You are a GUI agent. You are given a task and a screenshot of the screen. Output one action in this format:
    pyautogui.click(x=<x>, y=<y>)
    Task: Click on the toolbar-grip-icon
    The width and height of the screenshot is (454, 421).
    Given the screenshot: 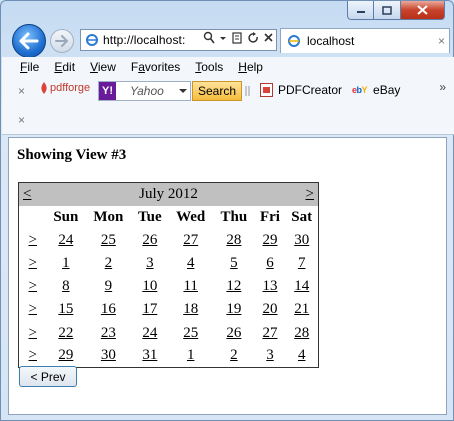 What is the action you would take?
    pyautogui.click(x=248, y=91)
    